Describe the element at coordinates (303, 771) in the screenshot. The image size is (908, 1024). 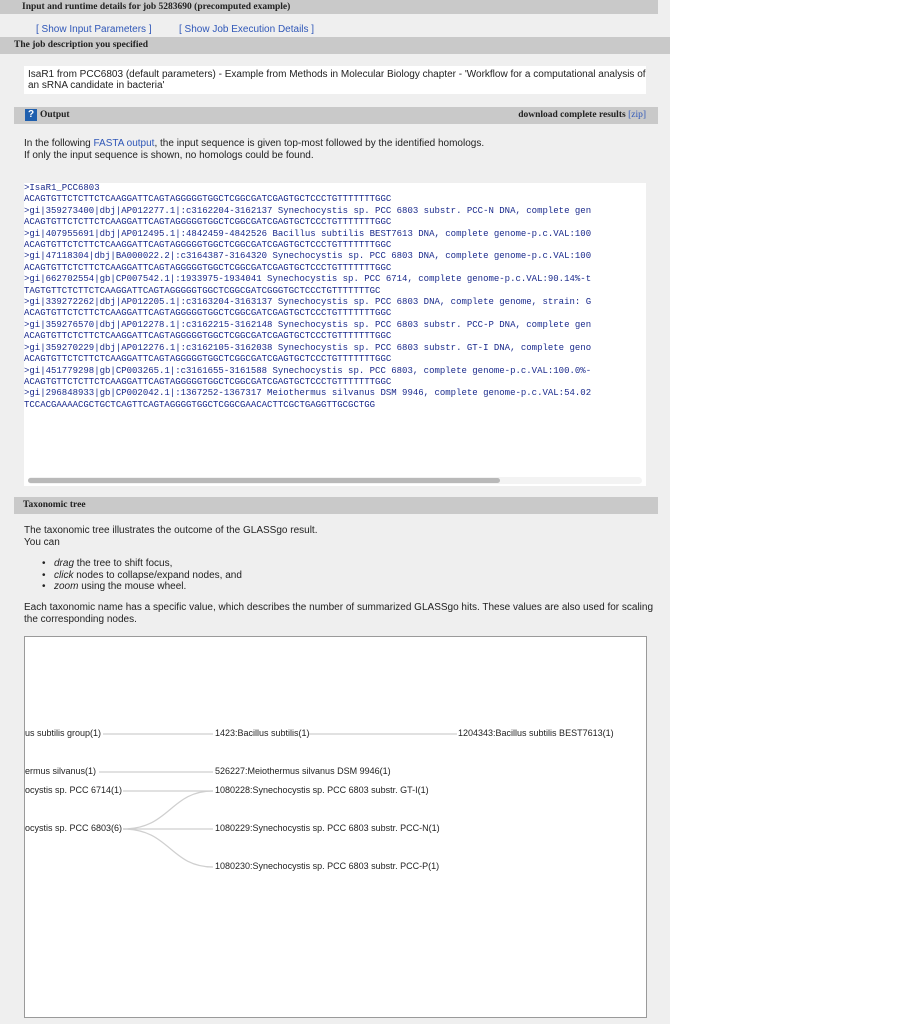
I see `tree-node-meiothermus-dsm9946: 526227:Meiothermus silvanus DSM 9946(1)` at that location.